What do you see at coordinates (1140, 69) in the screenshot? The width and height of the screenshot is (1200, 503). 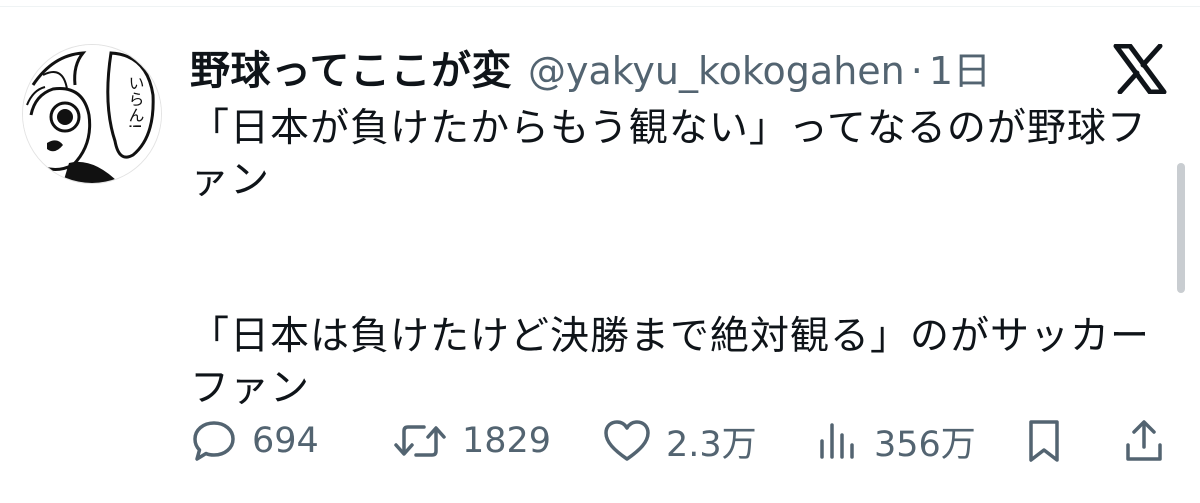 I see `x-logo-icon` at bounding box center [1140, 69].